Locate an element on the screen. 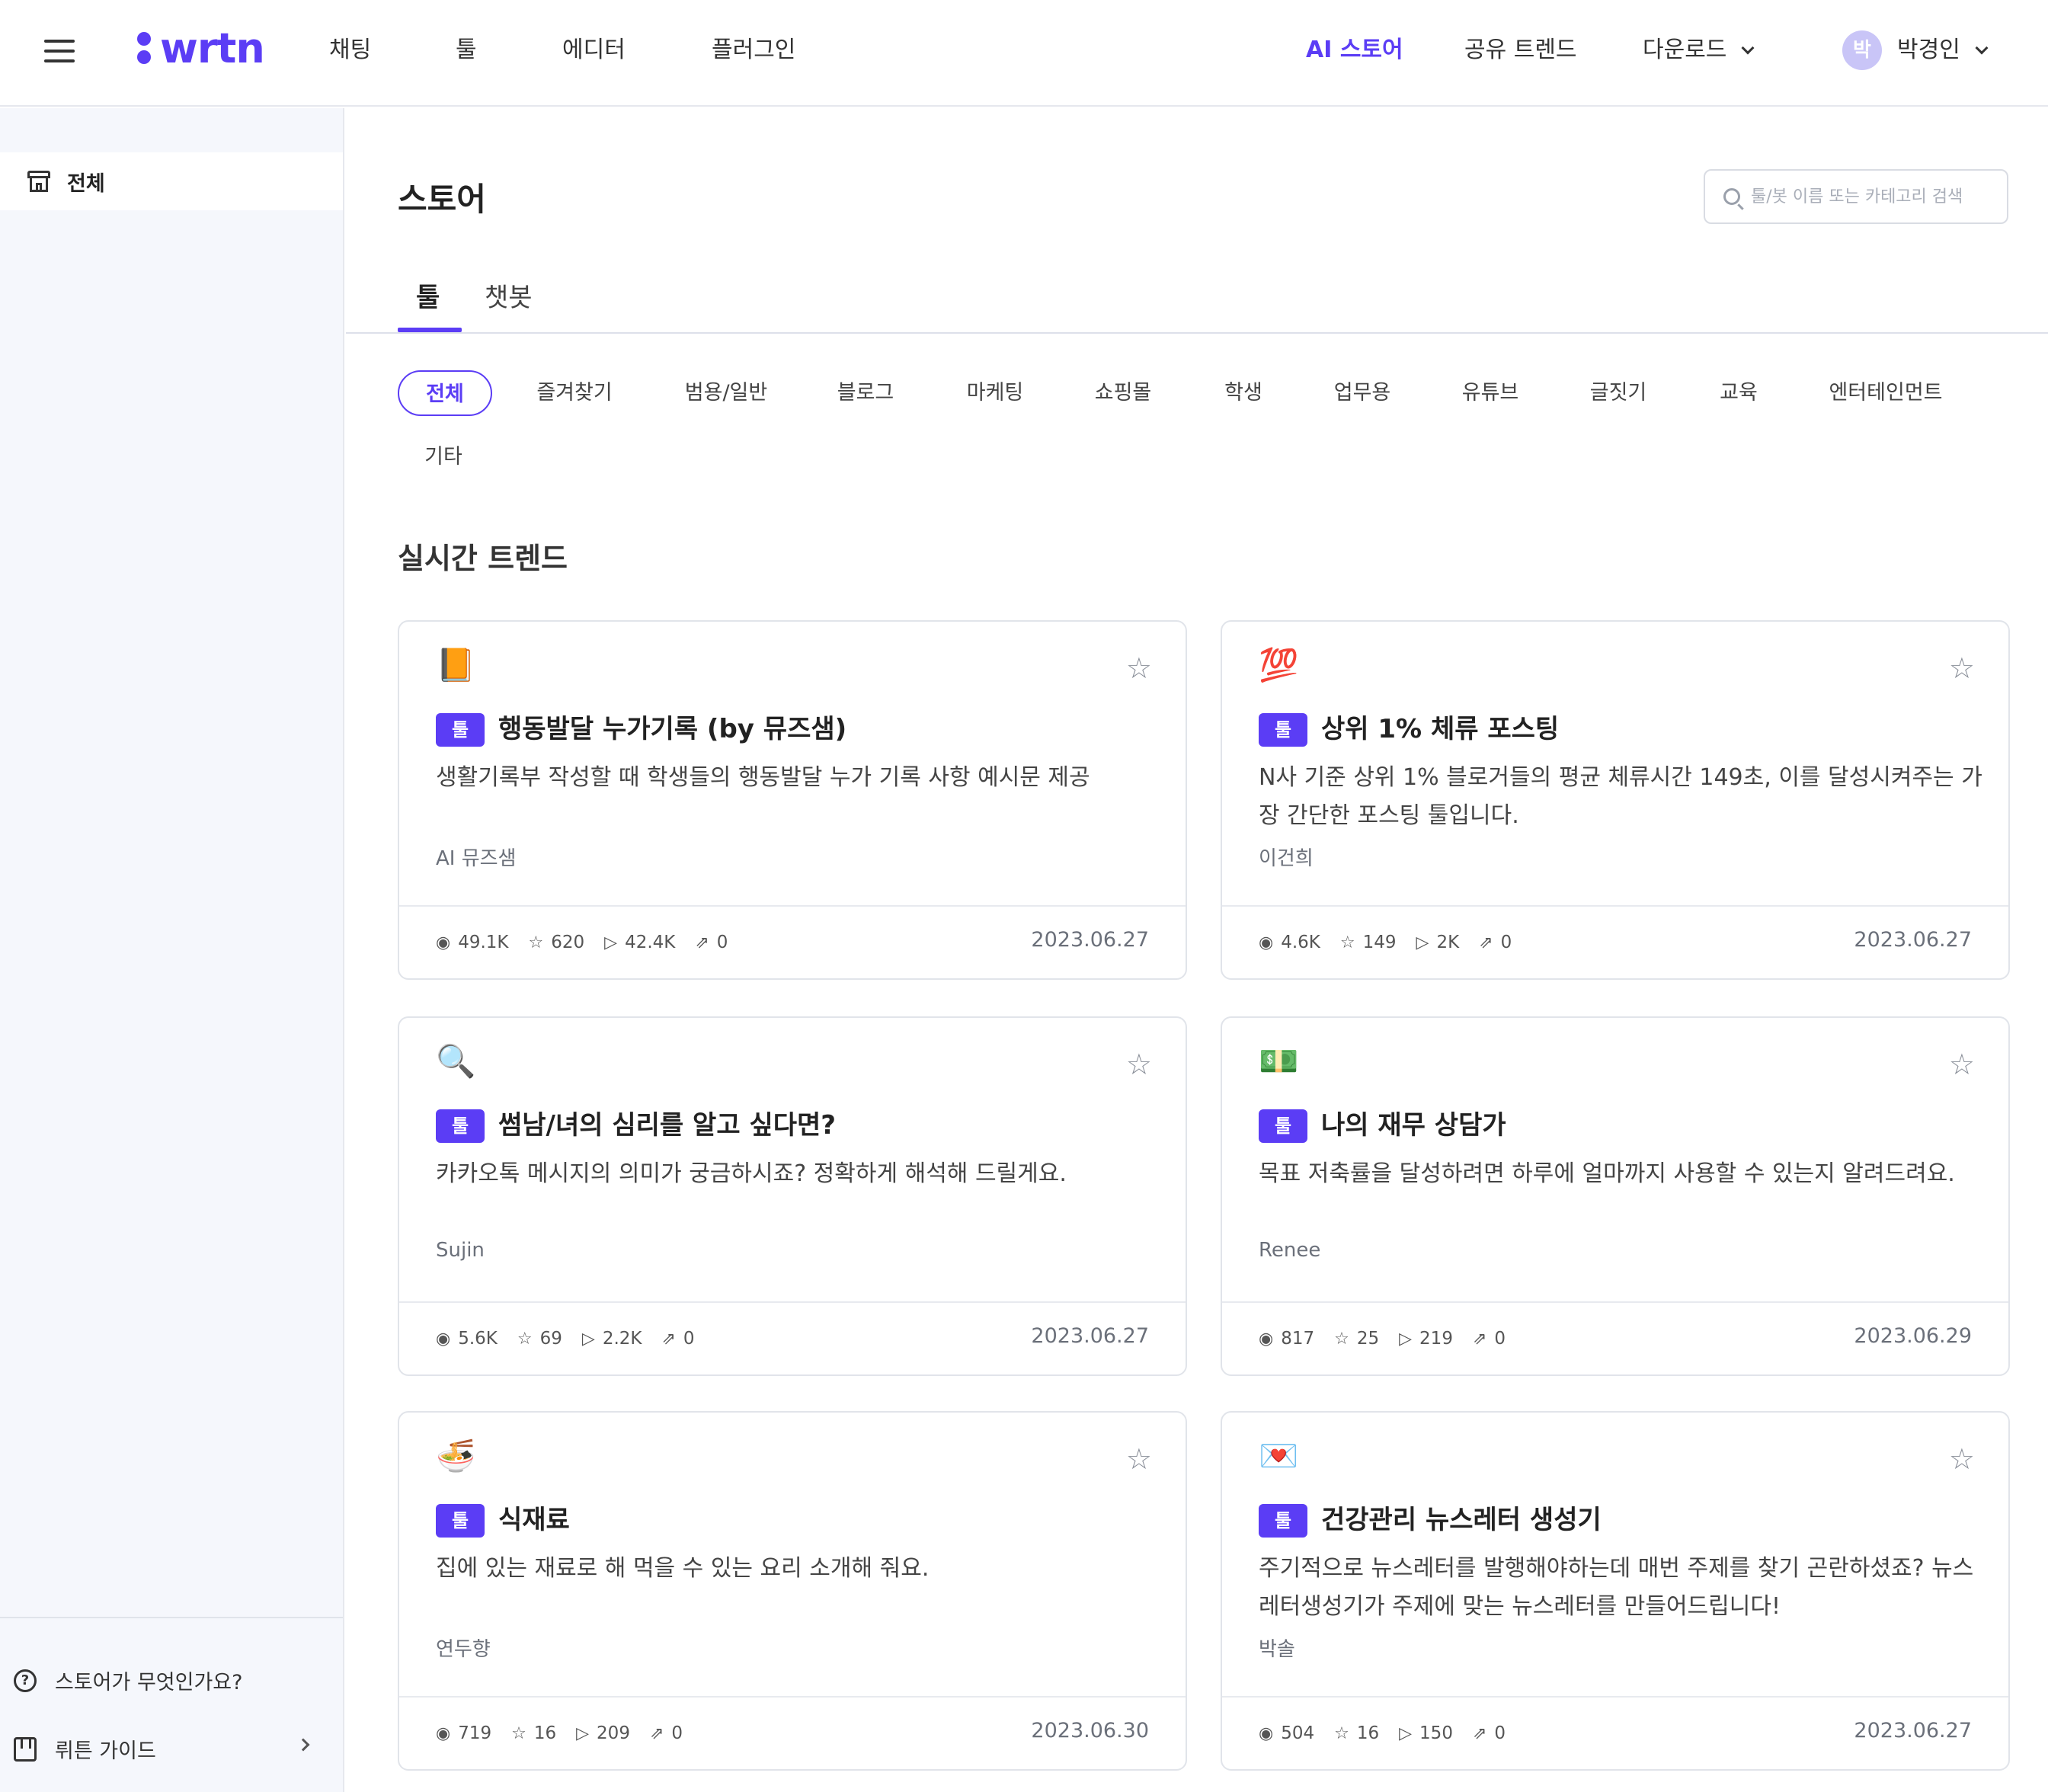  card-author: 연두향 is located at coordinates (463, 1649).